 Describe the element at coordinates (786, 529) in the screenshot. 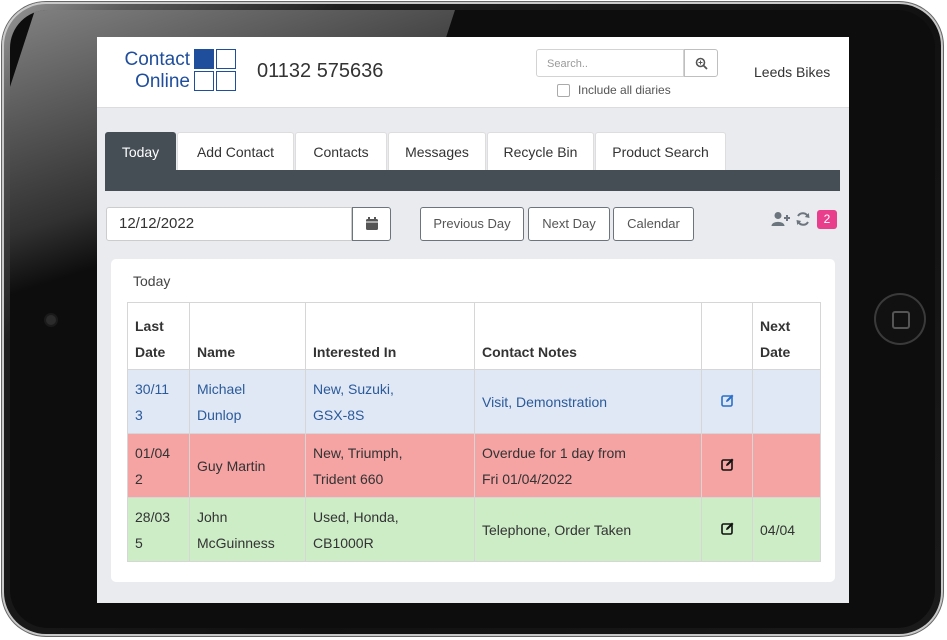

I see `cell-next-date: 04/04` at that location.